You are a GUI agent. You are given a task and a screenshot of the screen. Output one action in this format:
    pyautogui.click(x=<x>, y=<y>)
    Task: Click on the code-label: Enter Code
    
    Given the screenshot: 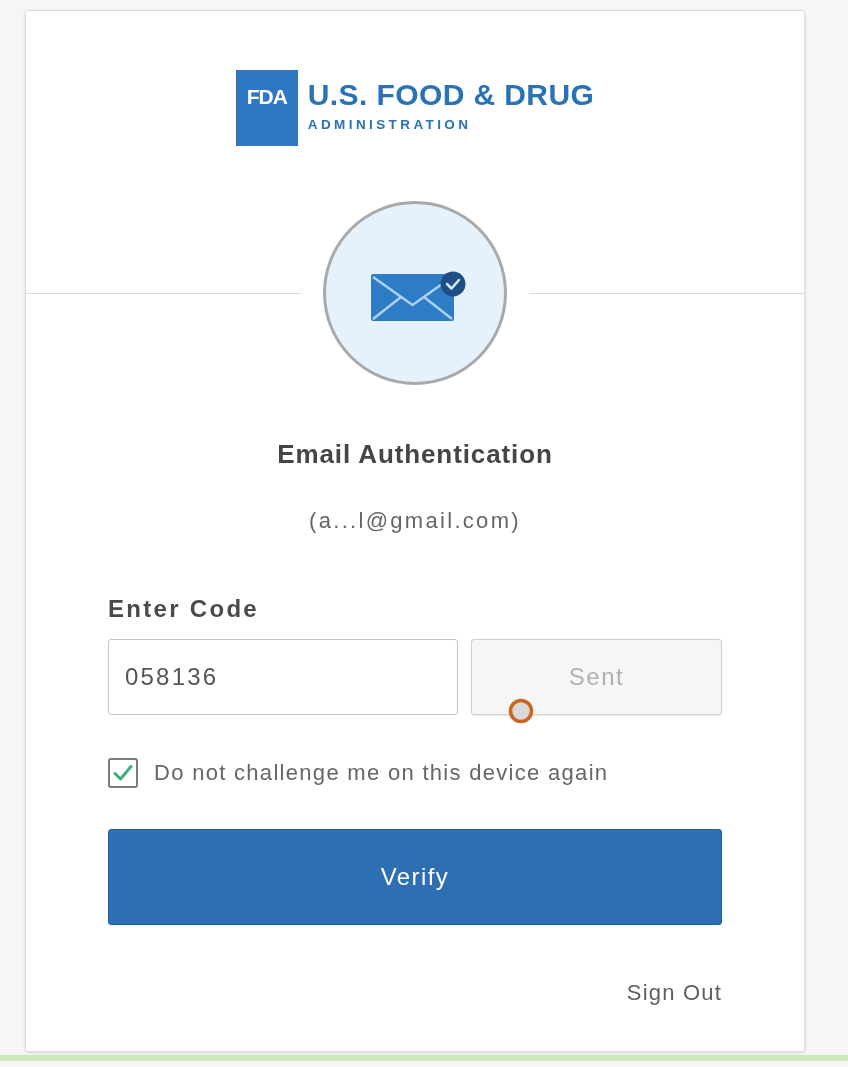 What is the action you would take?
    pyautogui.click(x=183, y=608)
    